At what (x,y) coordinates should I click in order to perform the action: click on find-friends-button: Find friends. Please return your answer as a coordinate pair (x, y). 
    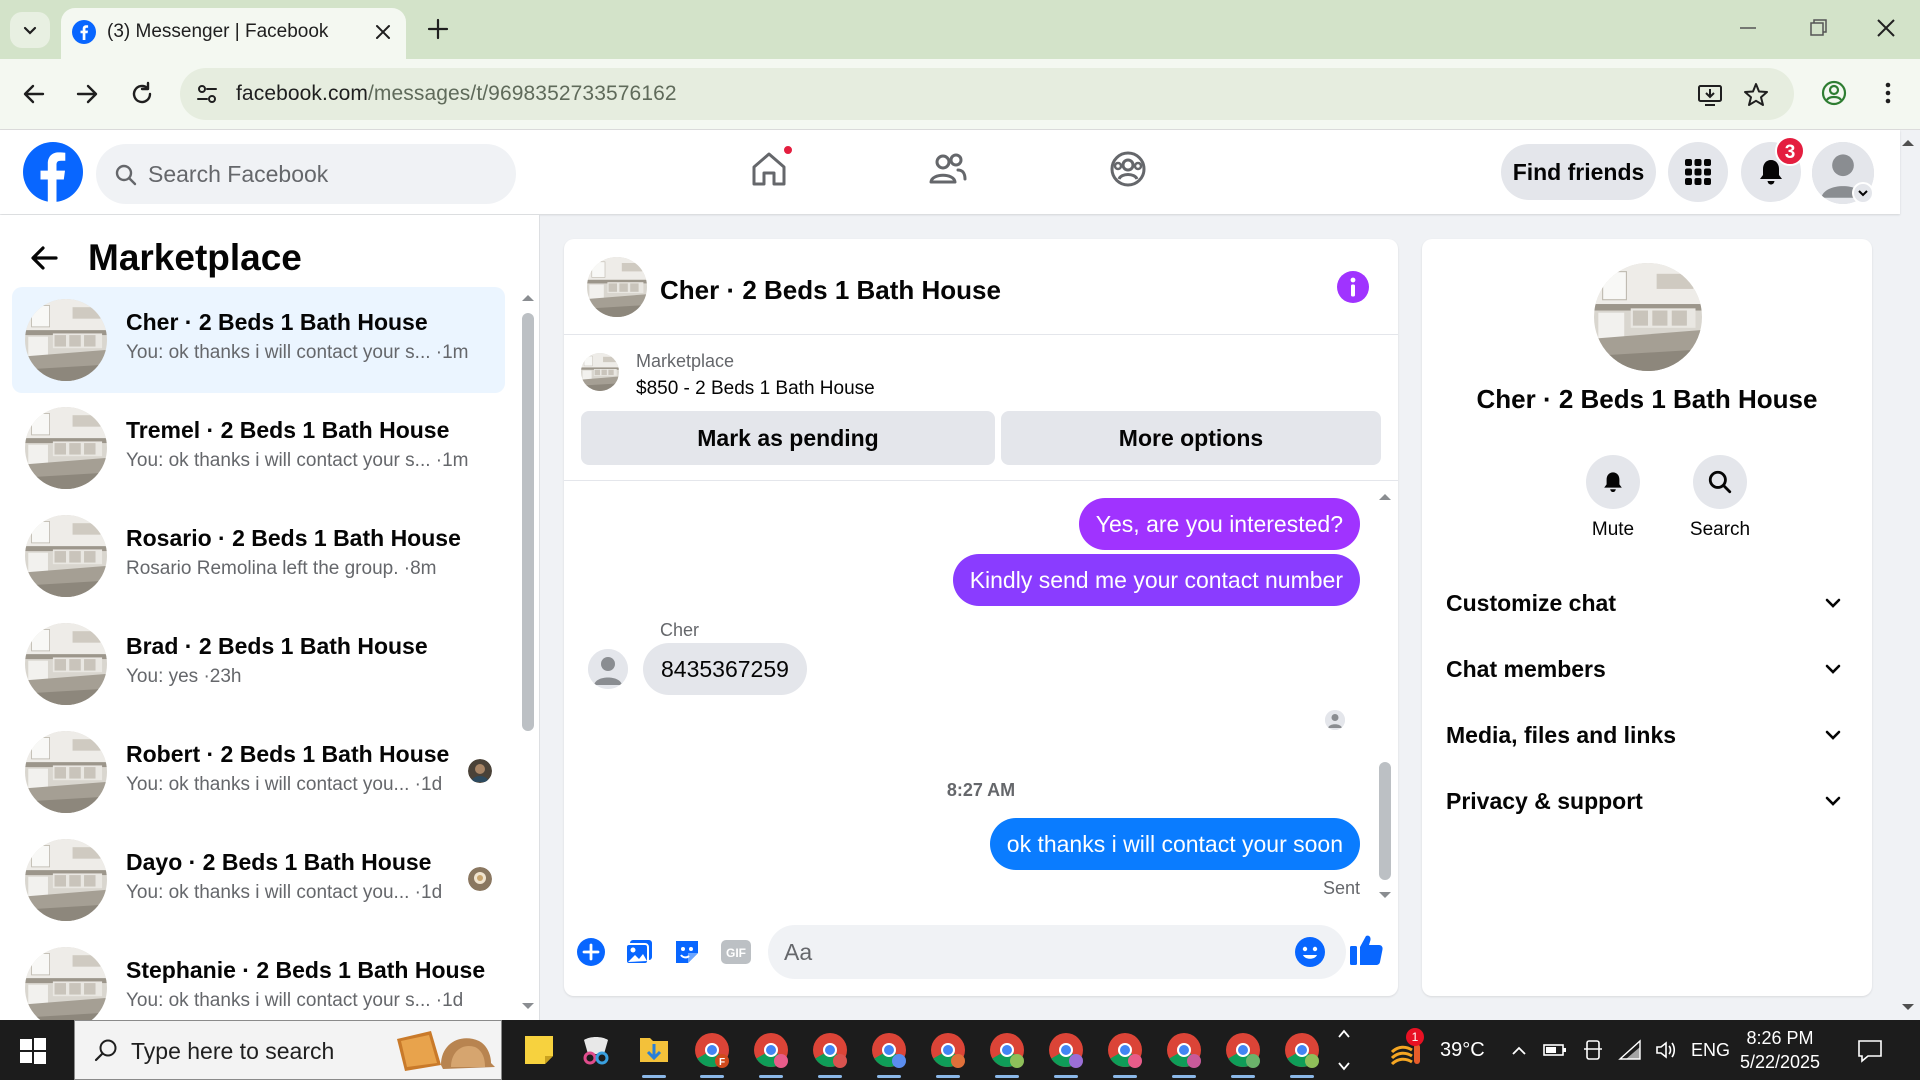
    Looking at the image, I should click on (1578, 172).